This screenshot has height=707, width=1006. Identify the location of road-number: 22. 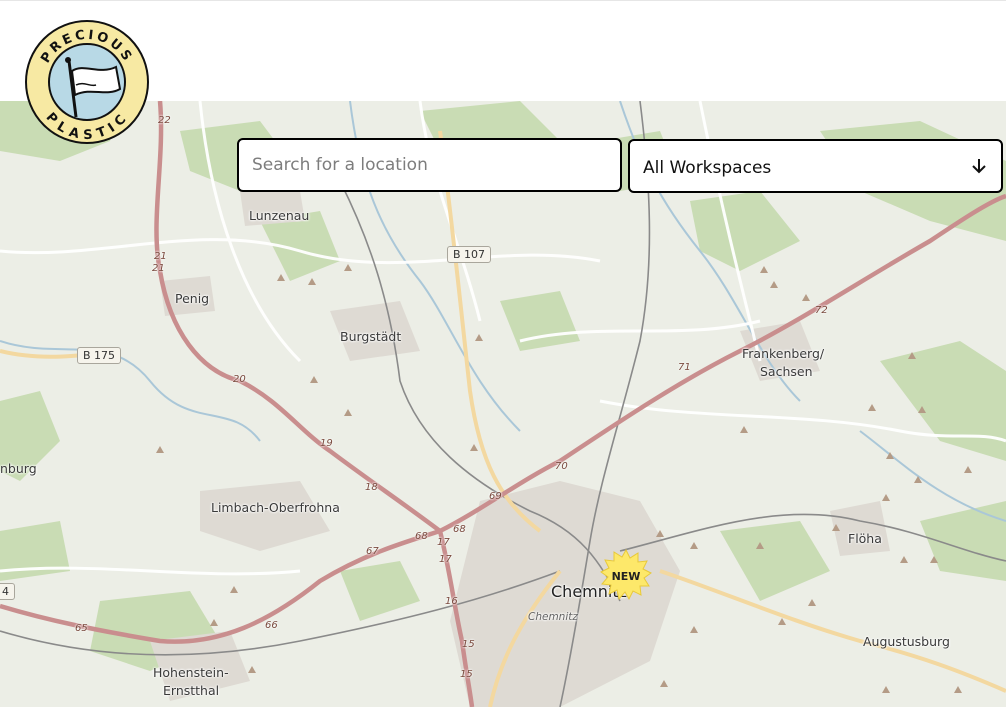
(164, 120).